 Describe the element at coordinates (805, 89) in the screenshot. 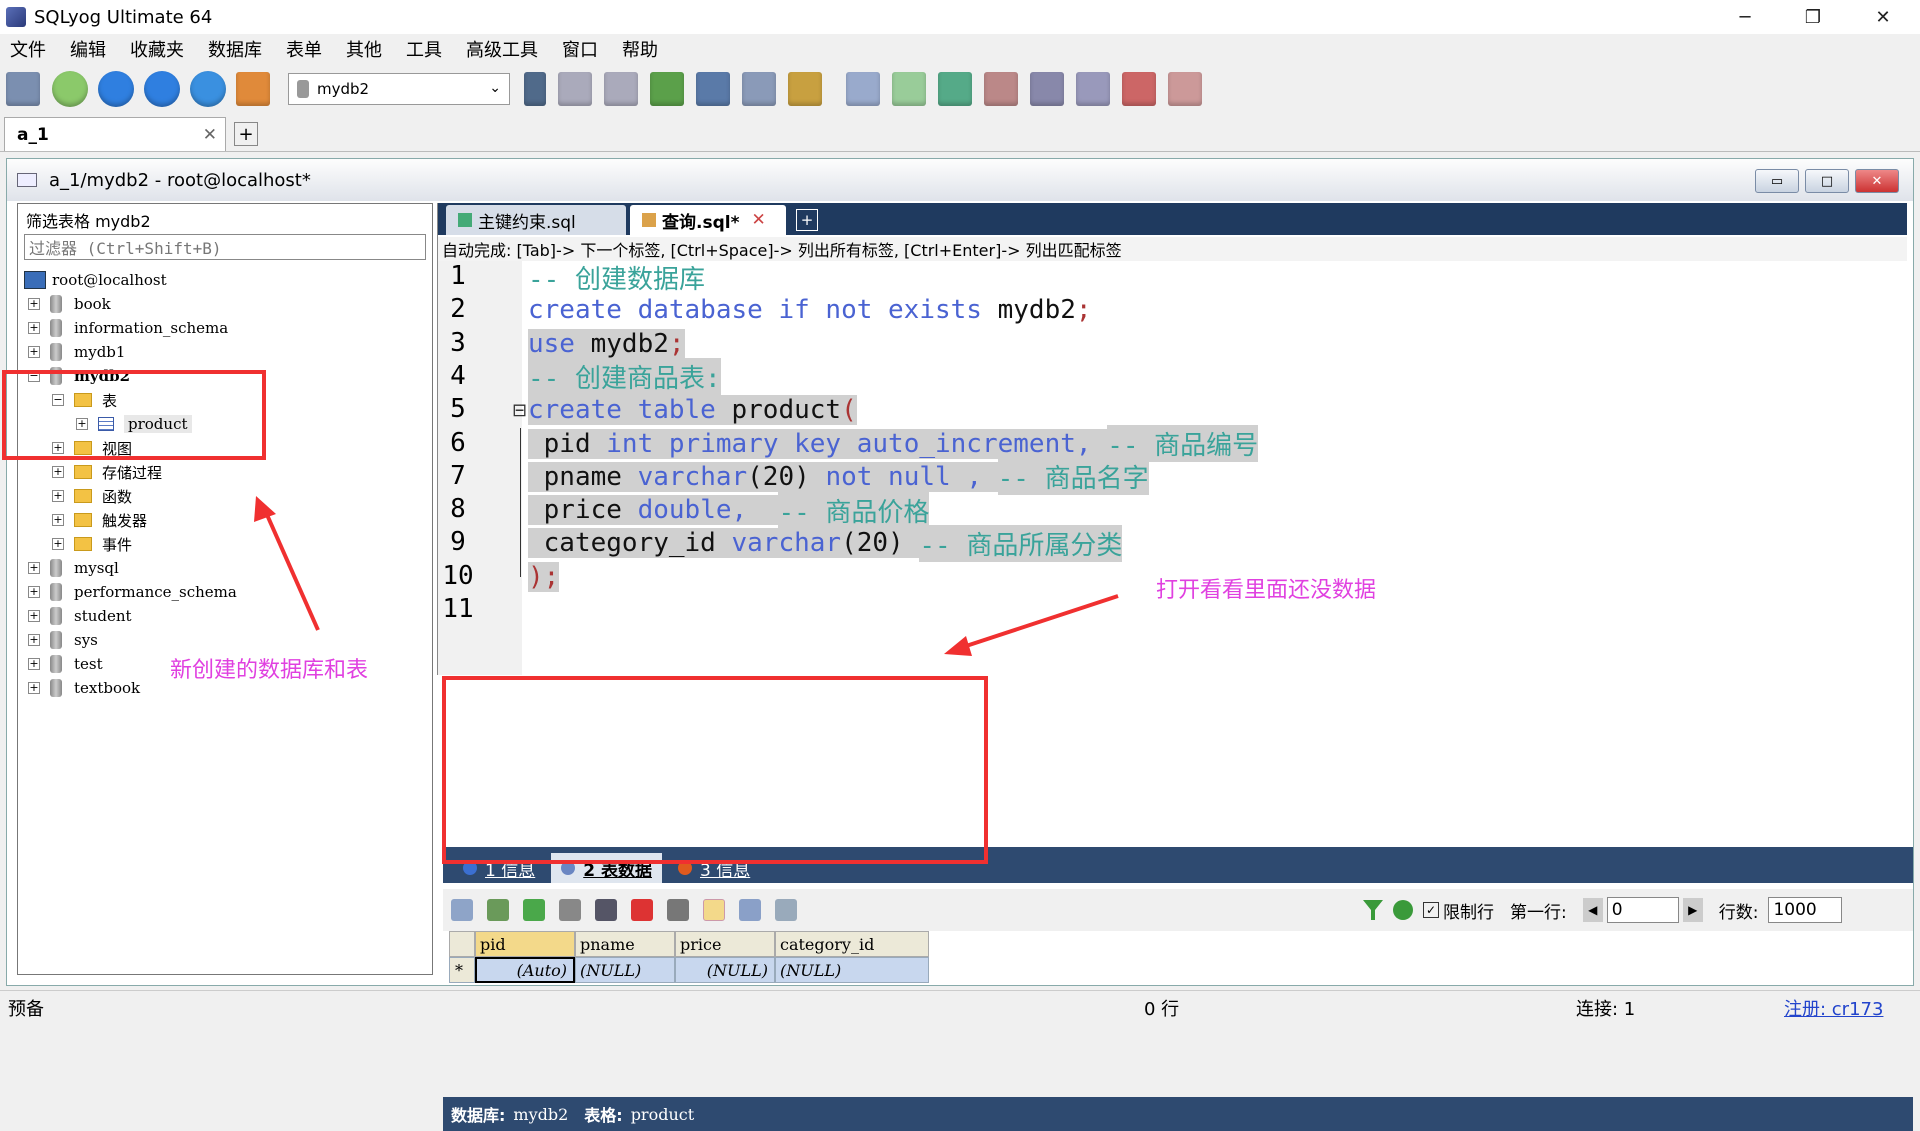

I see `table-designer-icon` at that location.